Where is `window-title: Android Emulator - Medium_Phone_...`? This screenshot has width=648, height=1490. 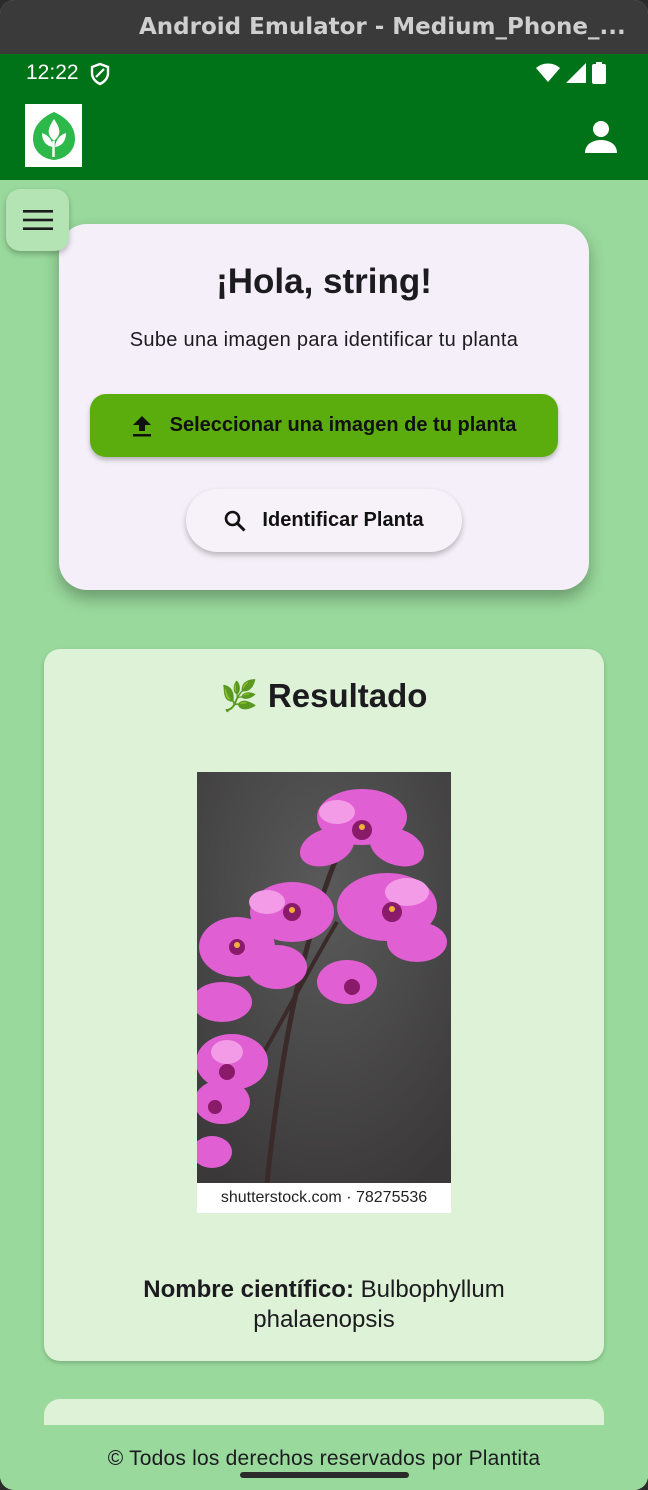 window-title: Android Emulator - Medium_Phone_... is located at coordinates (382, 27).